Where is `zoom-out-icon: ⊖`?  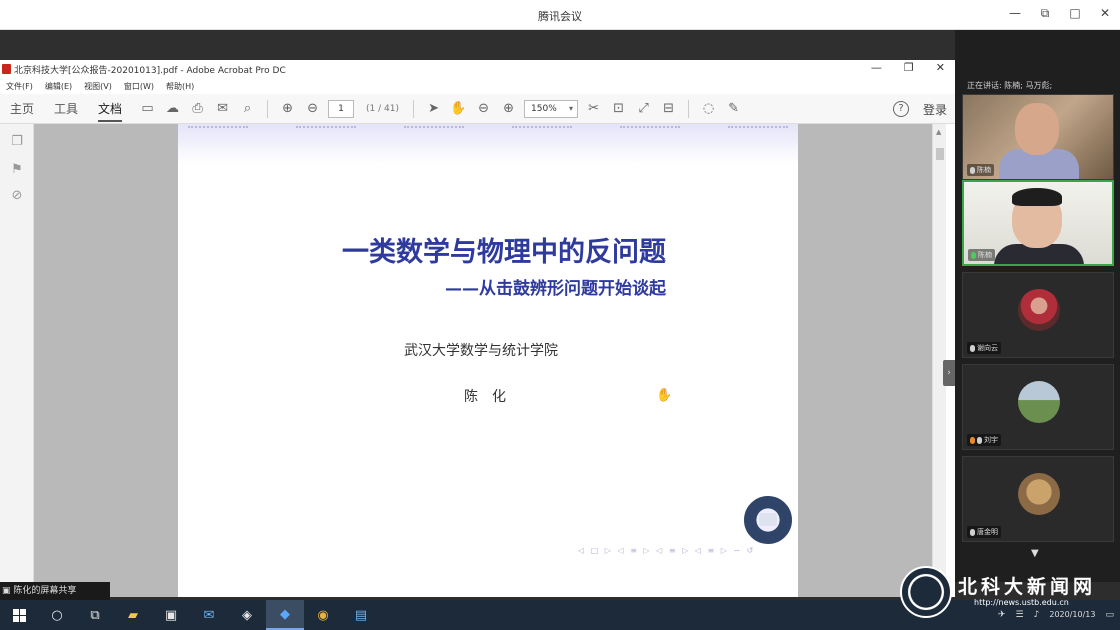 zoom-out-icon: ⊖ is located at coordinates (483, 108).